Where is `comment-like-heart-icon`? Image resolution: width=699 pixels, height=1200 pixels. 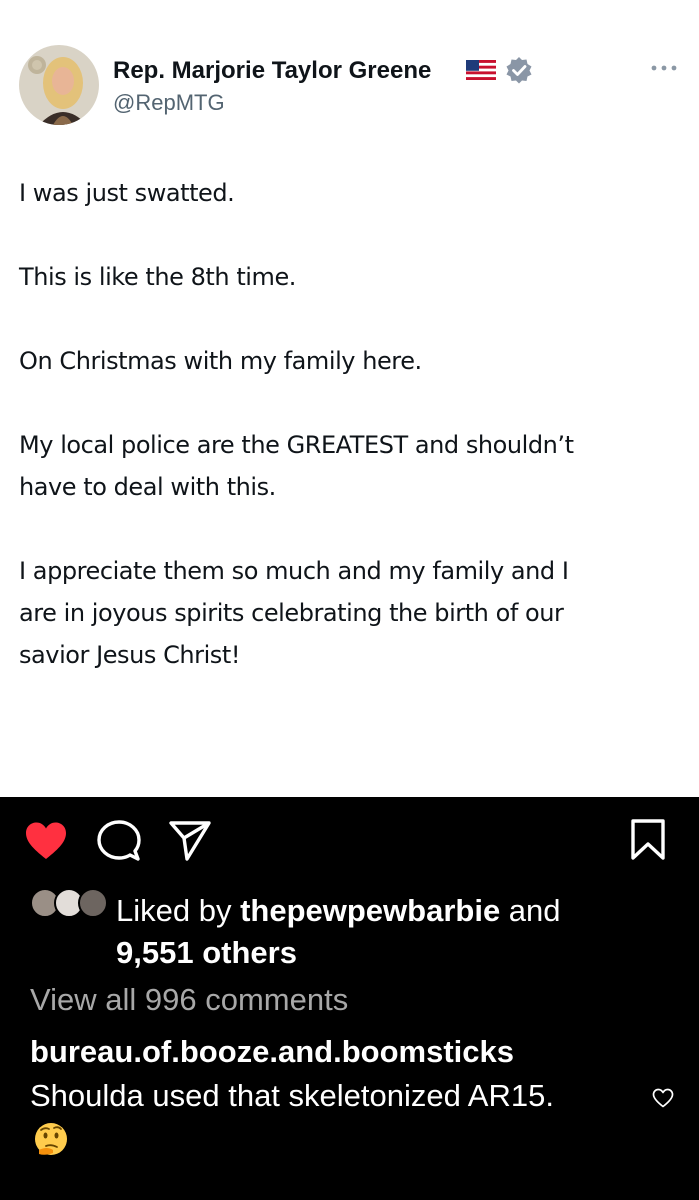
comment-like-heart-icon is located at coordinates (663, 1098).